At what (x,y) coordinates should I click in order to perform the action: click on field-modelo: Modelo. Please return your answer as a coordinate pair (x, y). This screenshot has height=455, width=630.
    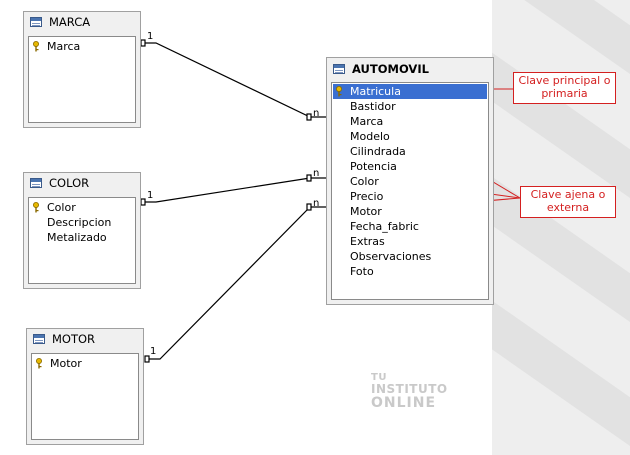
    Looking at the image, I should click on (370, 136).